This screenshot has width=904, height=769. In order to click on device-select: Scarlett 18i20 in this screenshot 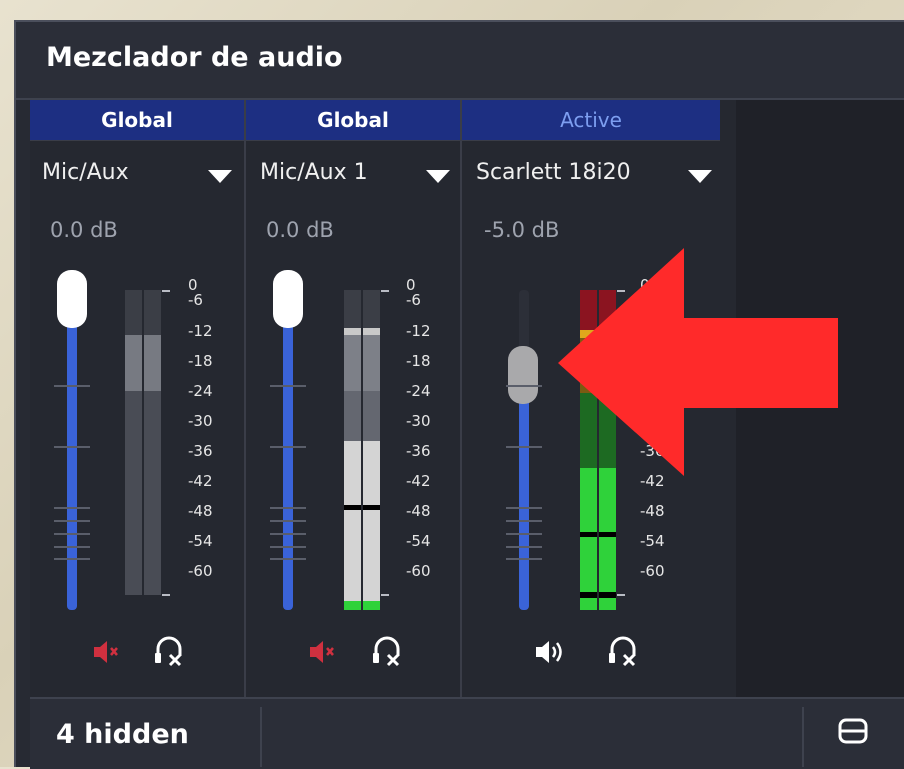, I will do `click(553, 172)`.